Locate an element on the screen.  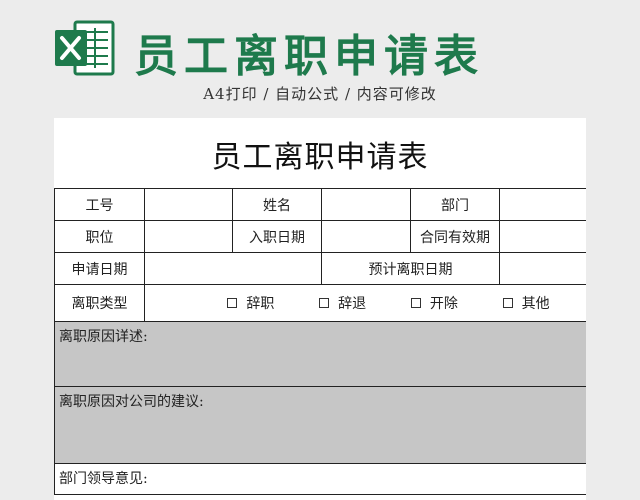
form-row-dept-opinion: 部门领导意见: is located at coordinates (320, 479).